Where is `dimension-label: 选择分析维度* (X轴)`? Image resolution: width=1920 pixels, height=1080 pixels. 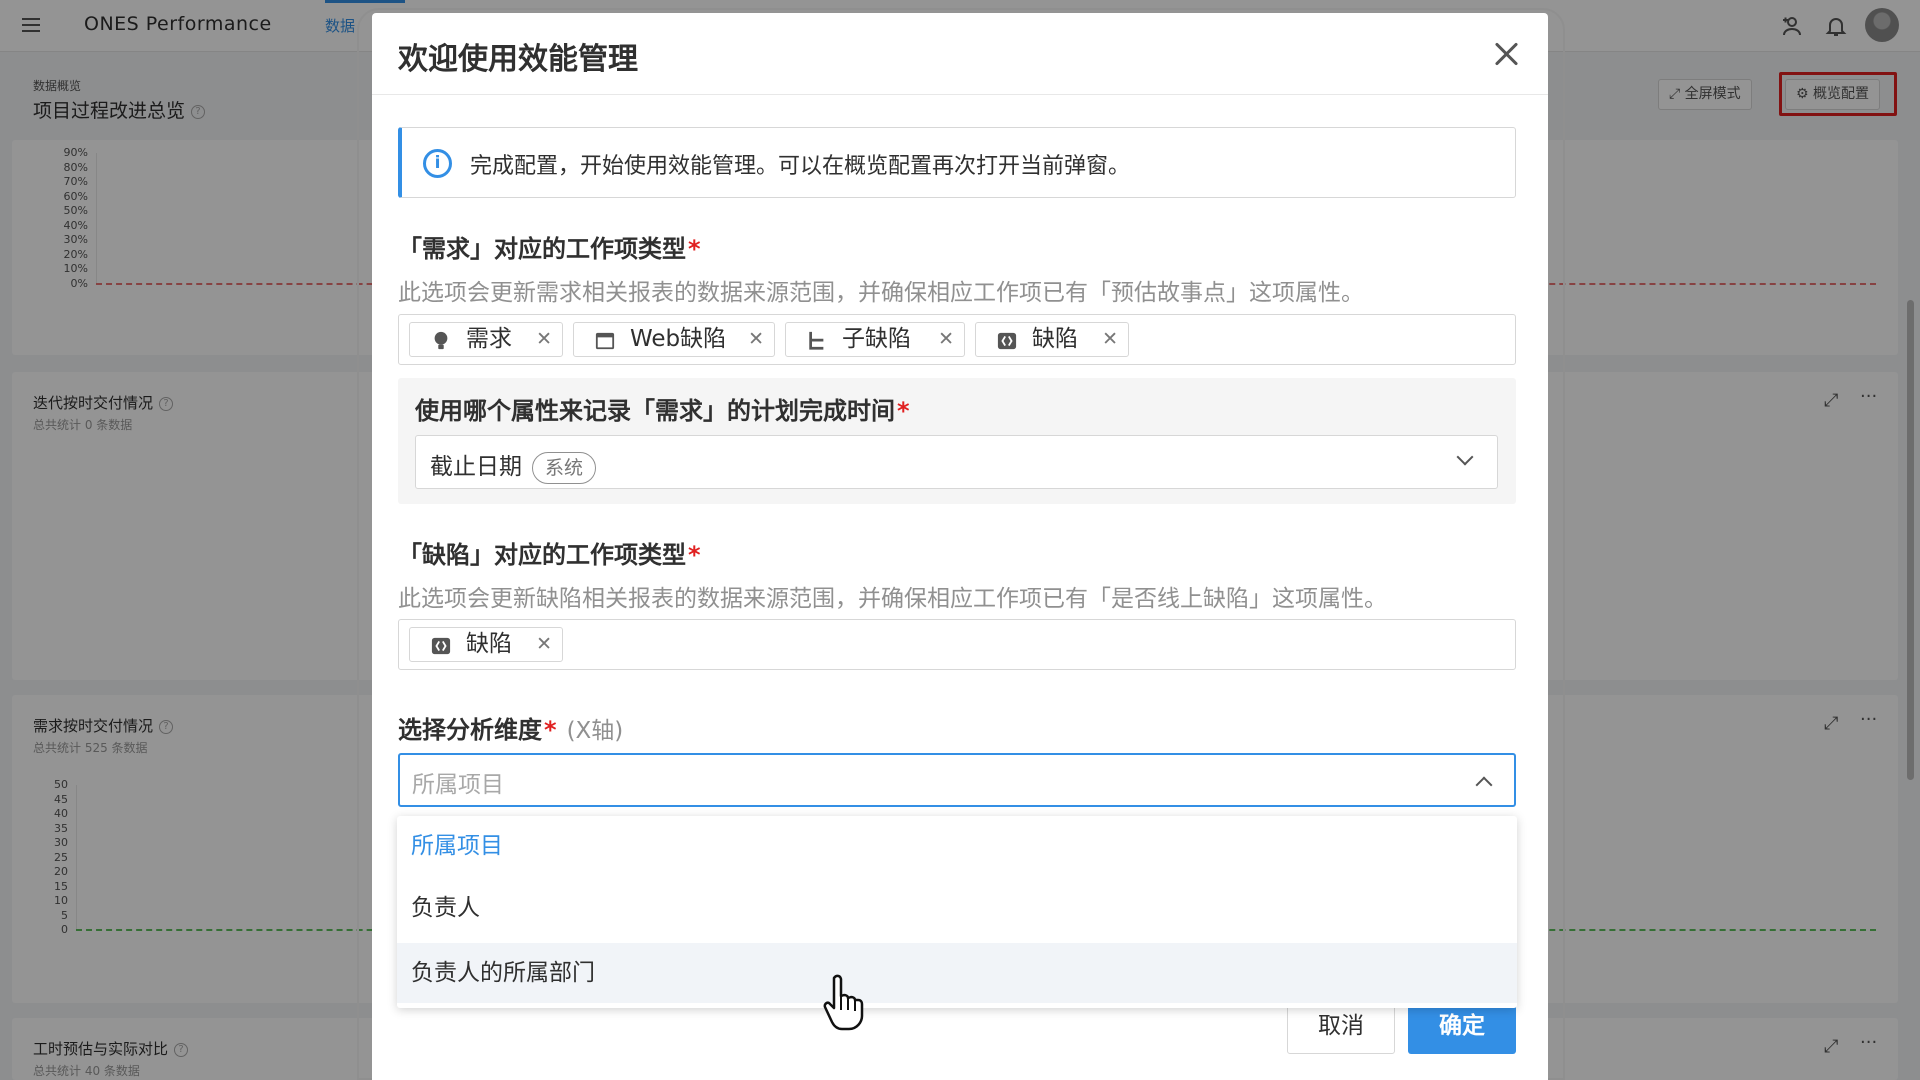 dimension-label: 选择分析维度* (X轴) is located at coordinates (510, 727).